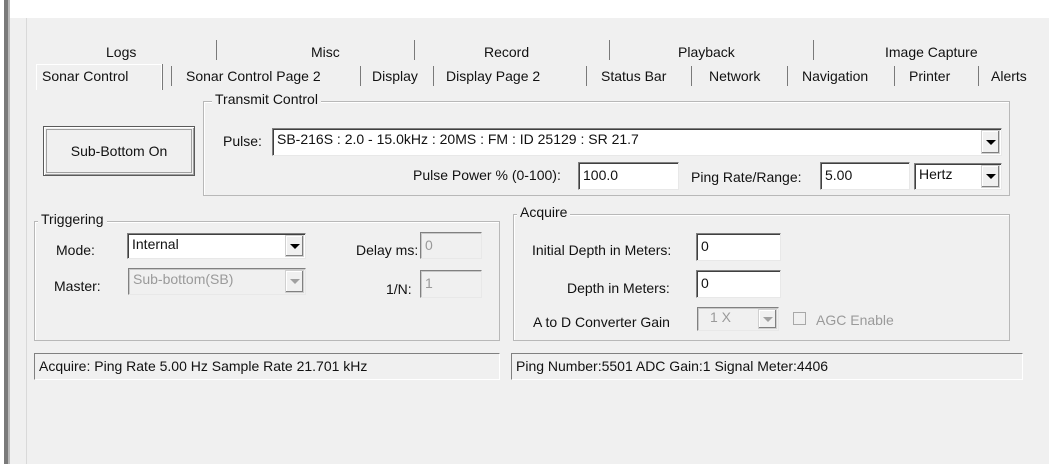  I want to click on ping-rate-unit-arrow, so click(990, 176).